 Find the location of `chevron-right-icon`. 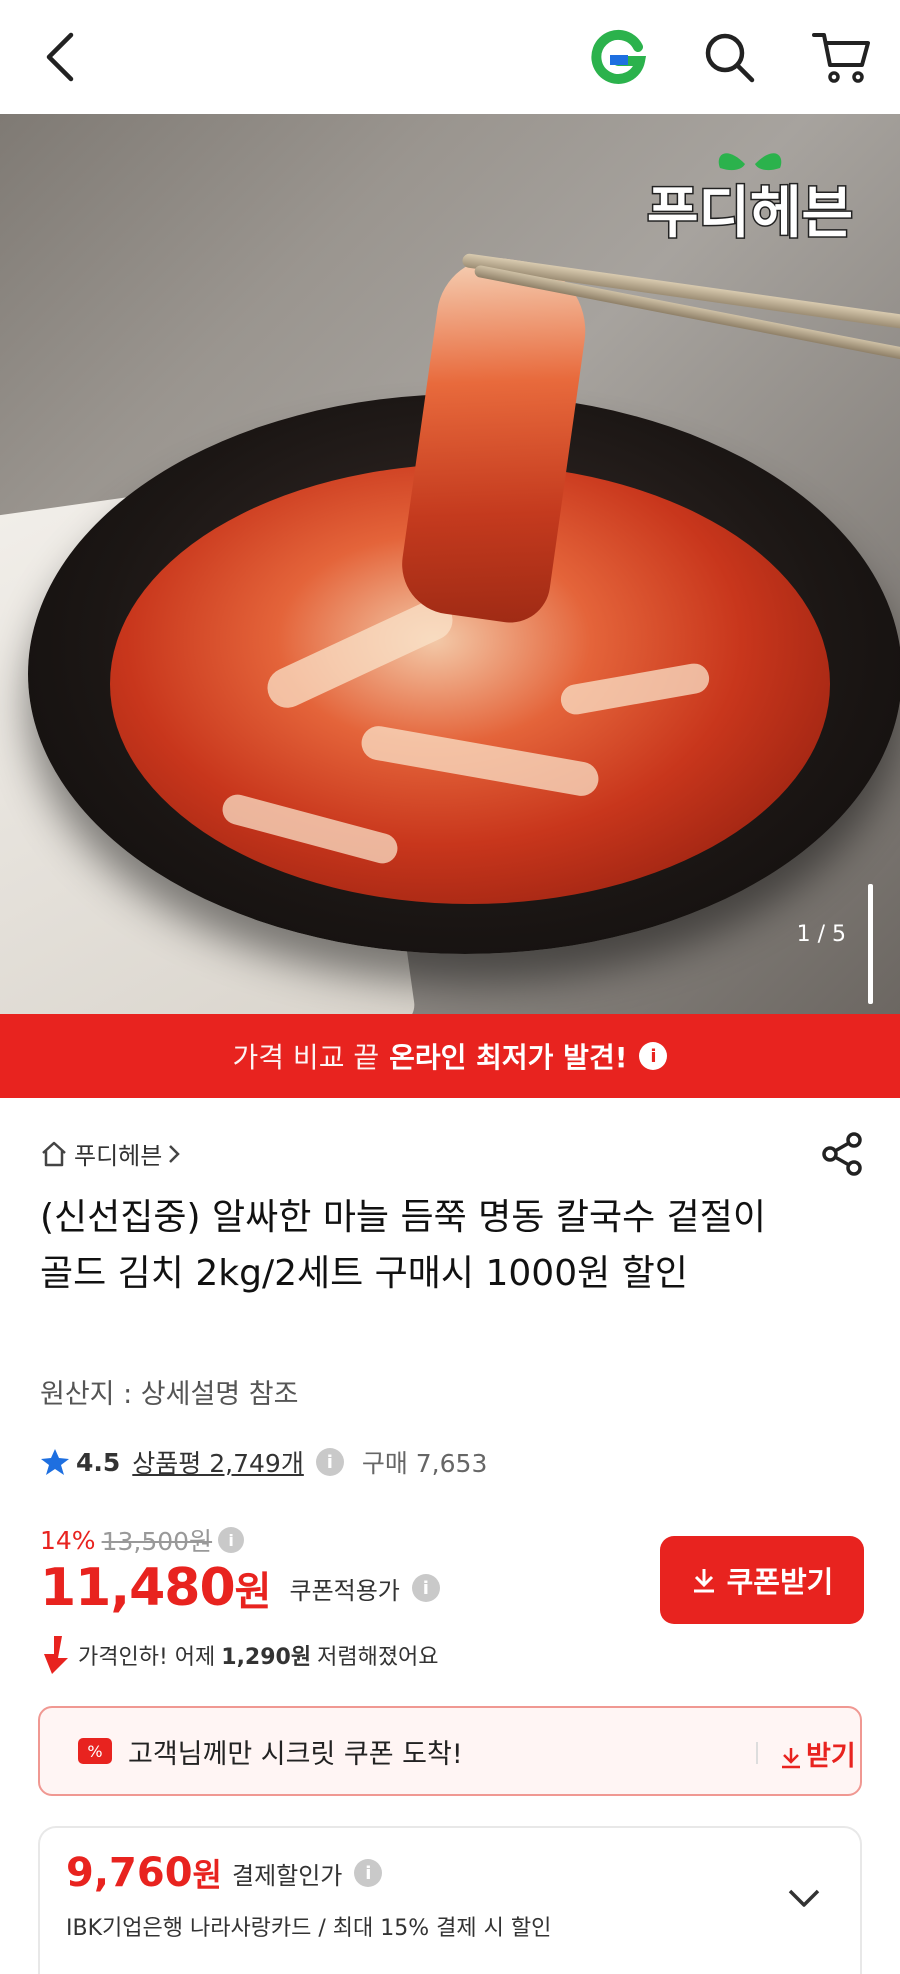

chevron-right-icon is located at coordinates (175, 1153).